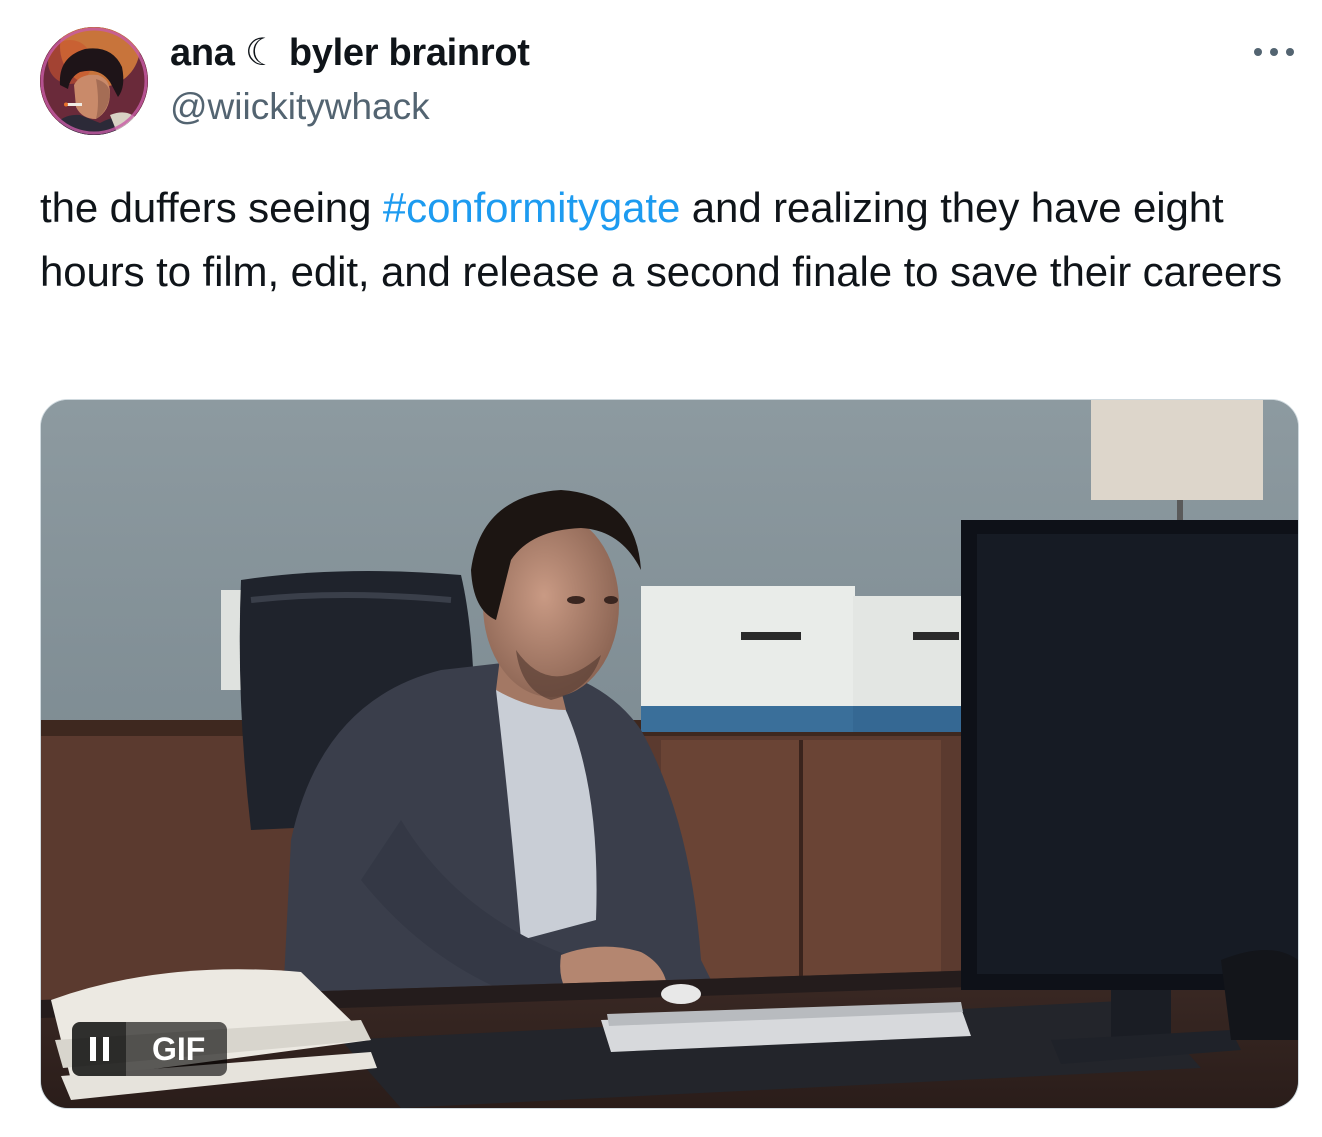 This screenshot has width=1322, height=1137. What do you see at coordinates (350, 52) in the screenshot?
I see `author-display-name: ana ☾ byler brainrot` at bounding box center [350, 52].